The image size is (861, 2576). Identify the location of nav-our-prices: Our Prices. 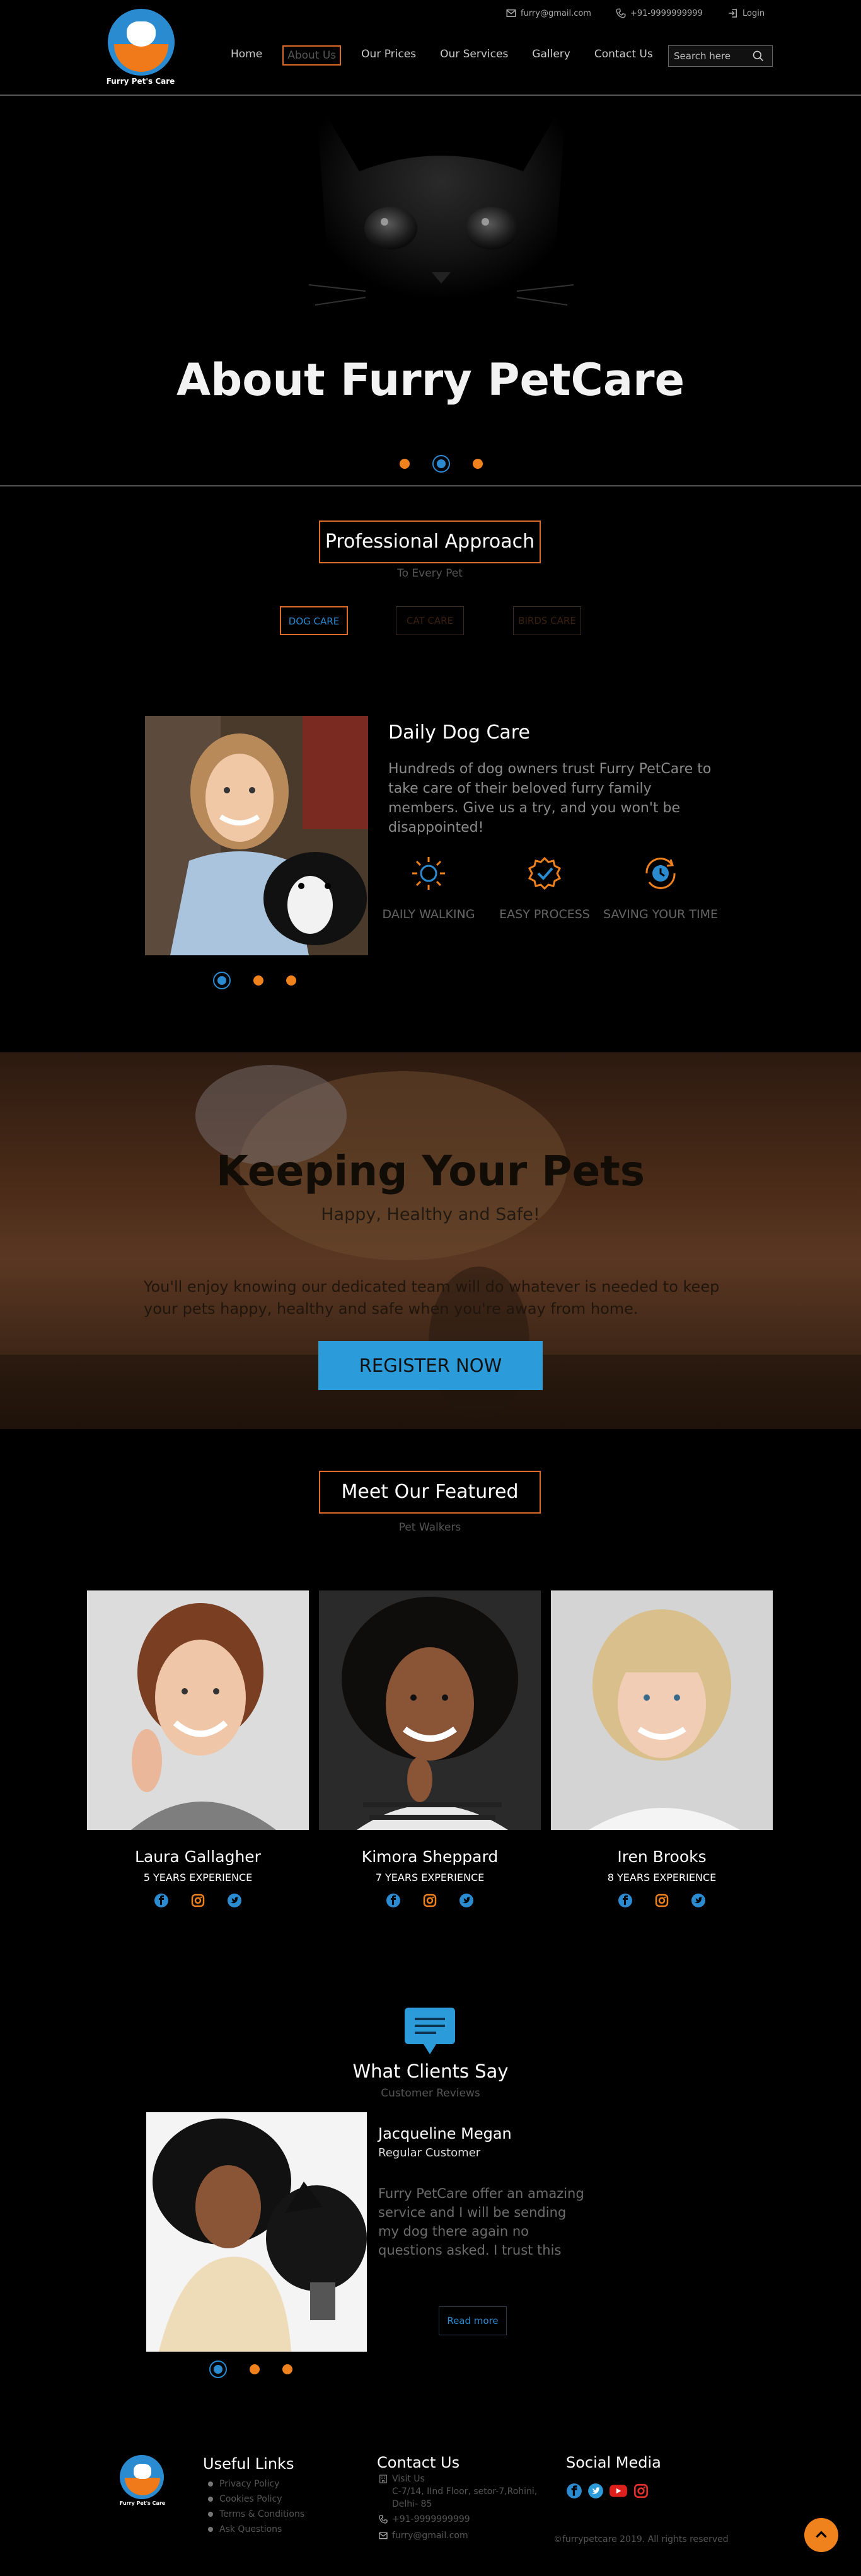
(388, 55).